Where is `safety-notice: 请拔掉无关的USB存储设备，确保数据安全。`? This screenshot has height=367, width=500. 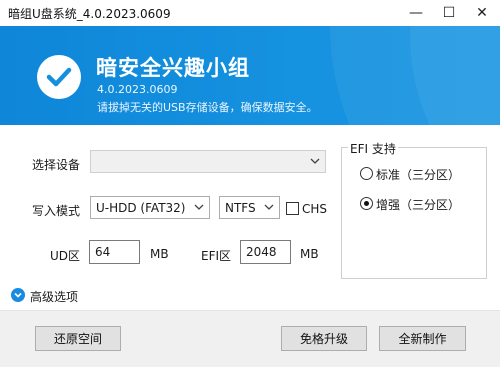 safety-notice: 请拔掉无关的USB存储设备，确保数据安全。 is located at coordinates (207, 107).